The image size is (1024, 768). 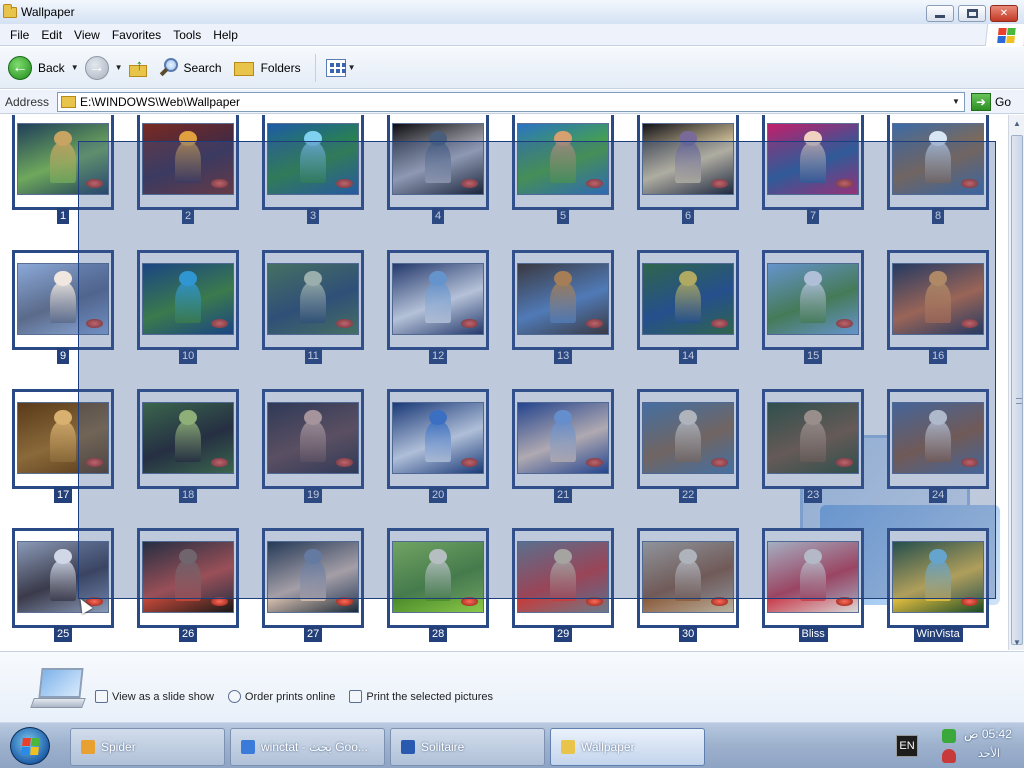 What do you see at coordinates (315, 67) in the screenshot?
I see `toolbar-separator` at bounding box center [315, 67].